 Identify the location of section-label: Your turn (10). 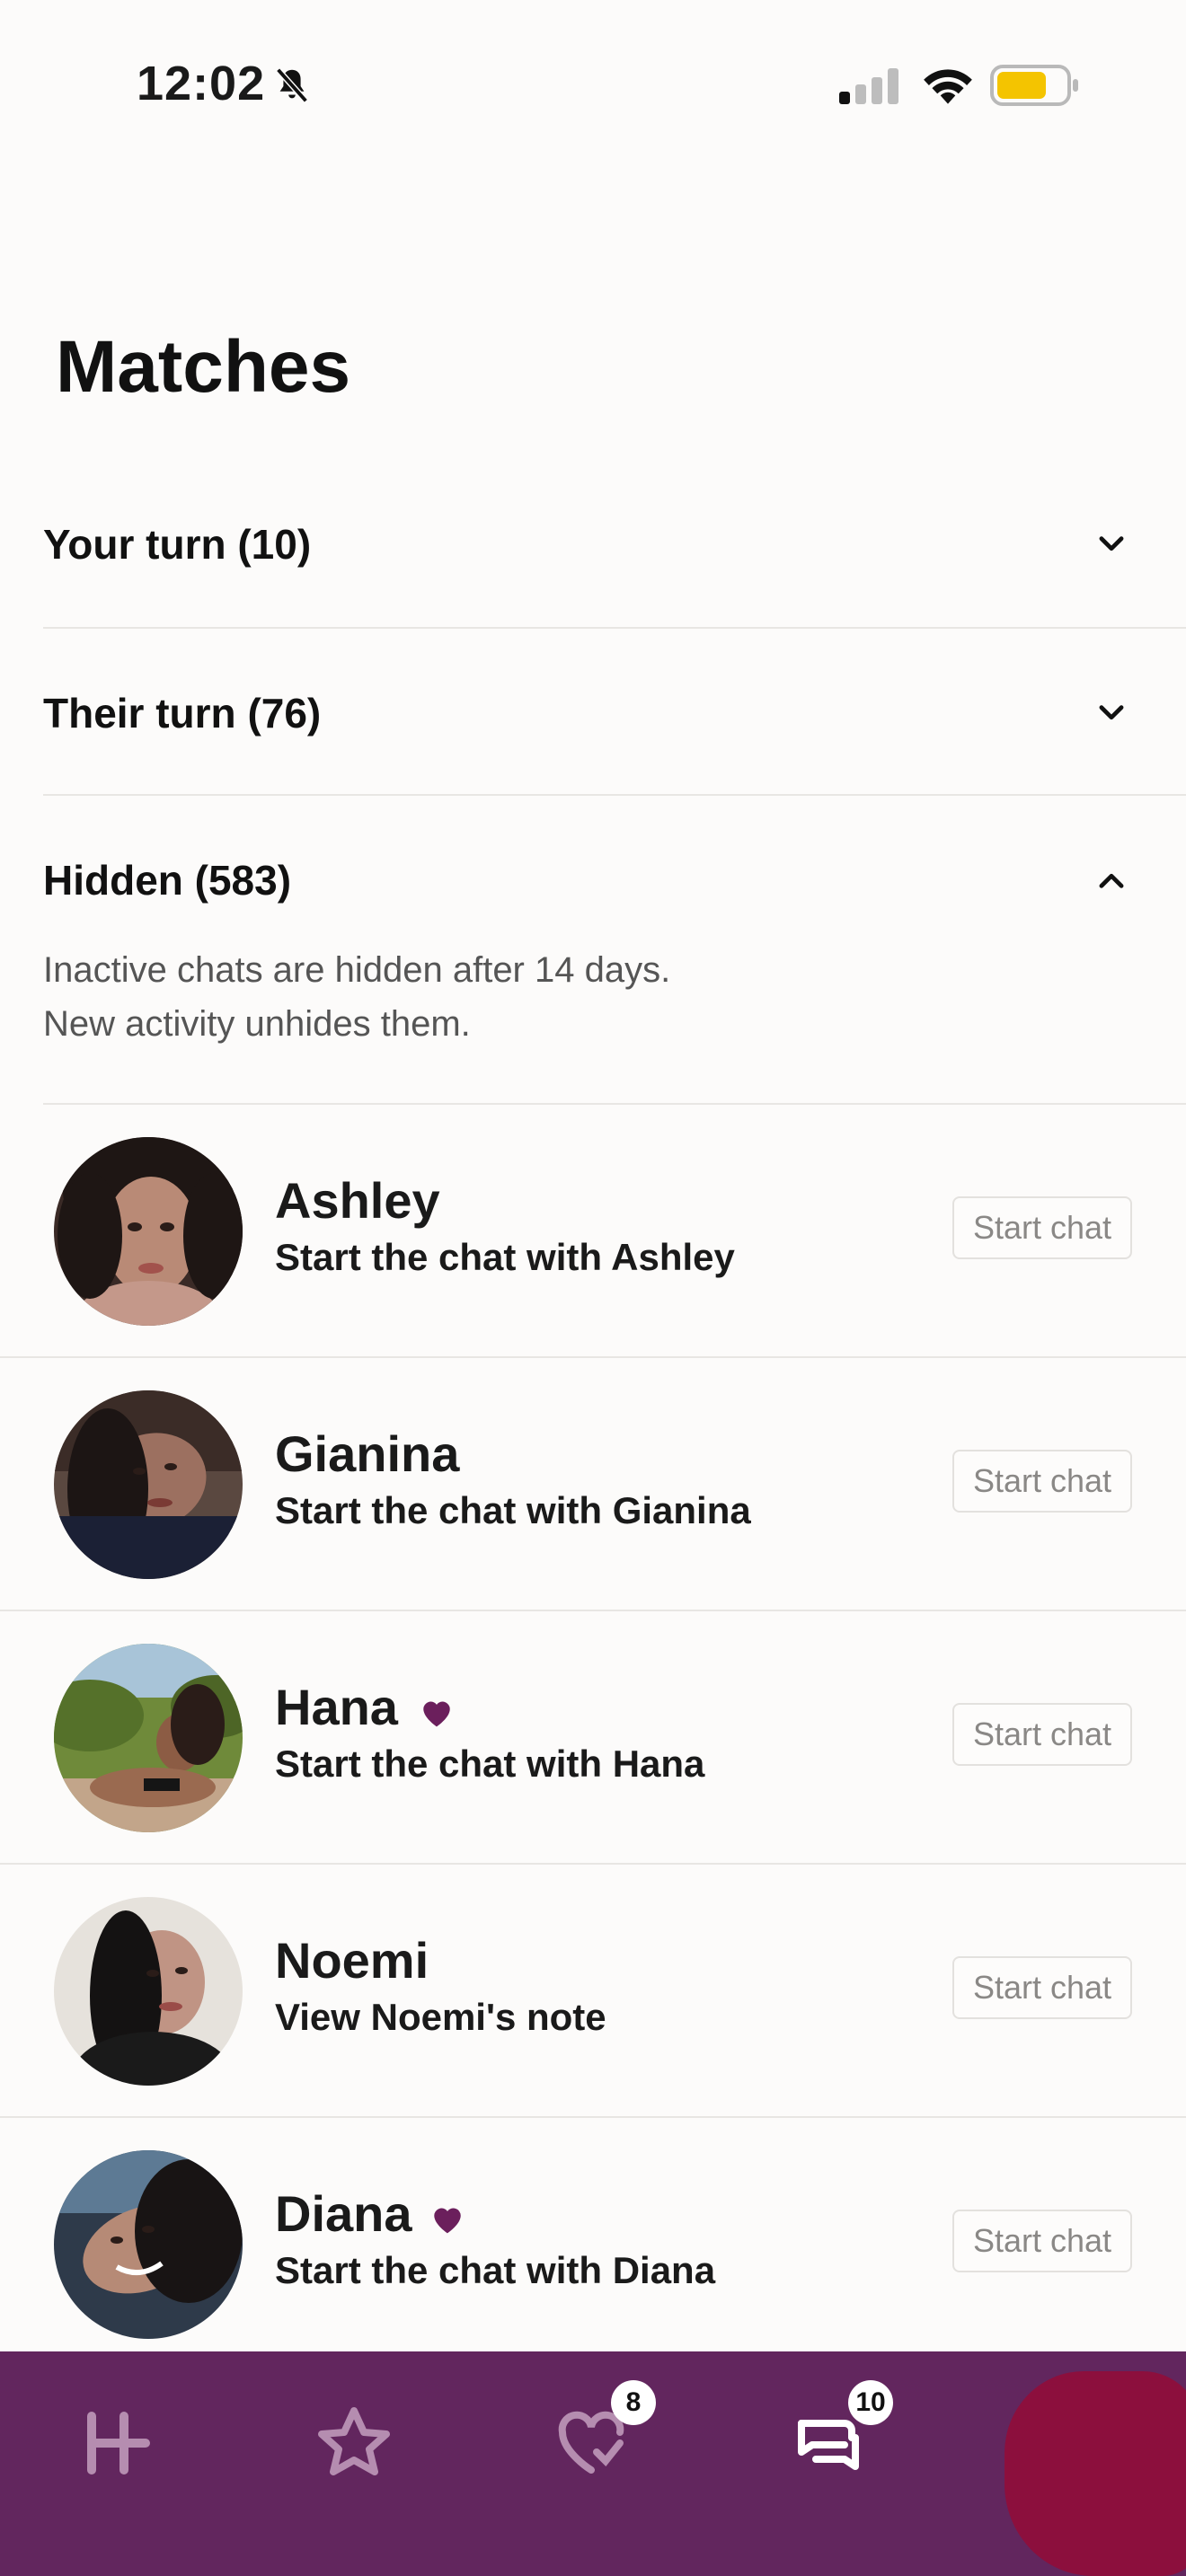
(177, 544).